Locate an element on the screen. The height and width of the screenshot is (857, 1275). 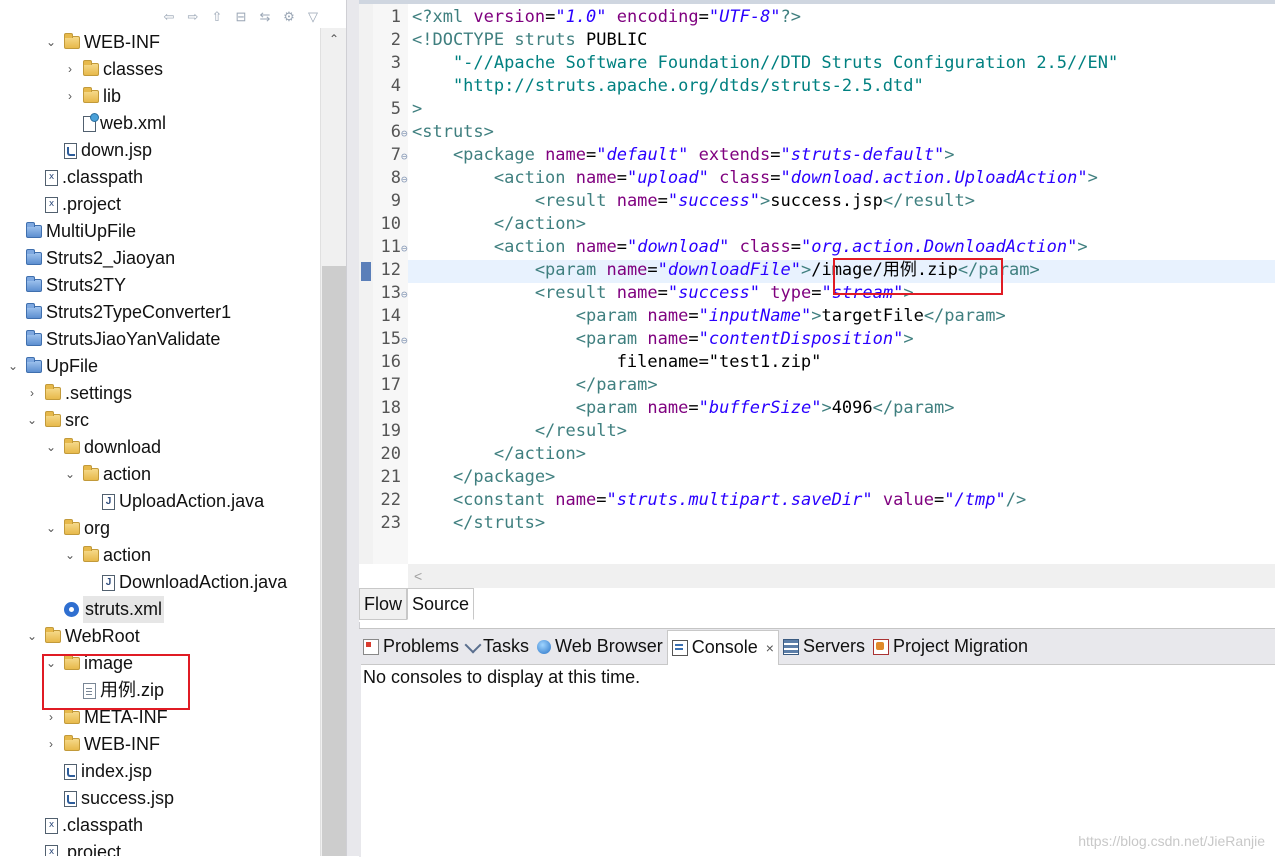
tree-item: ›web.xml is located at coordinates (114, 123).